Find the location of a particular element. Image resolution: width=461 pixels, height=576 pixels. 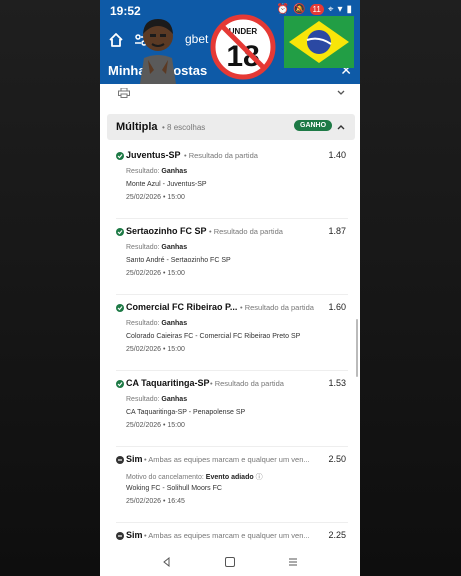

bet-type-label: Múltipla is located at coordinates (137, 127).